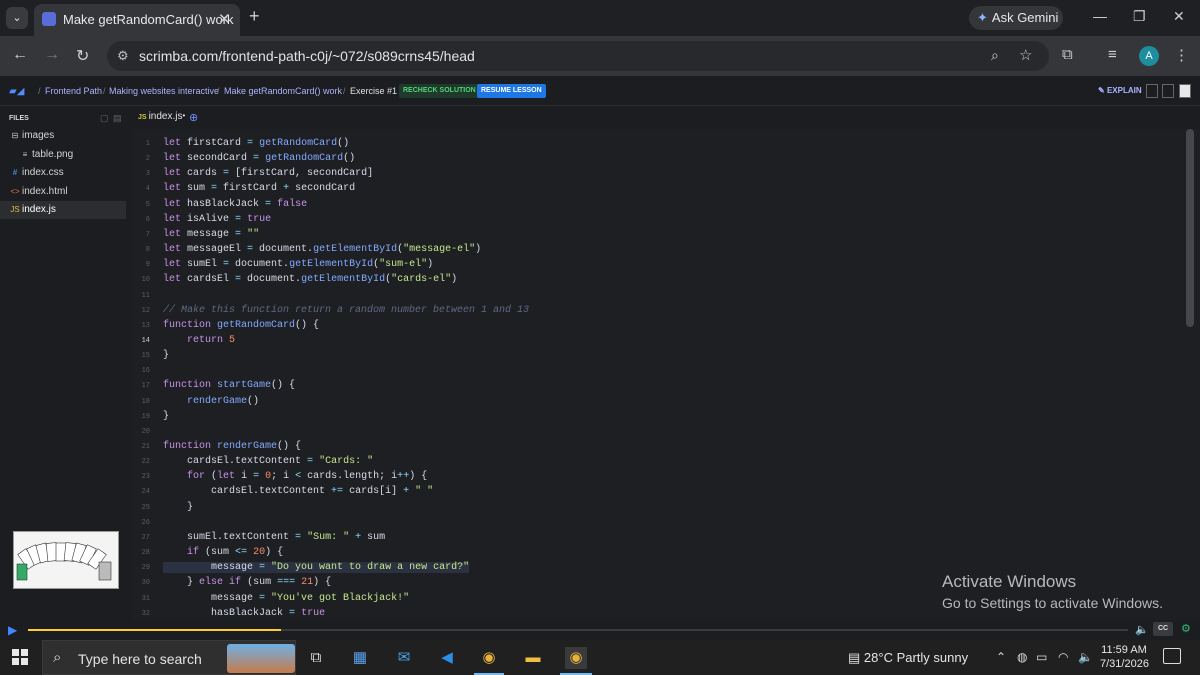 Image resolution: width=1200 pixels, height=675 pixels. I want to click on vscode-icon: ◀, so click(447, 658).